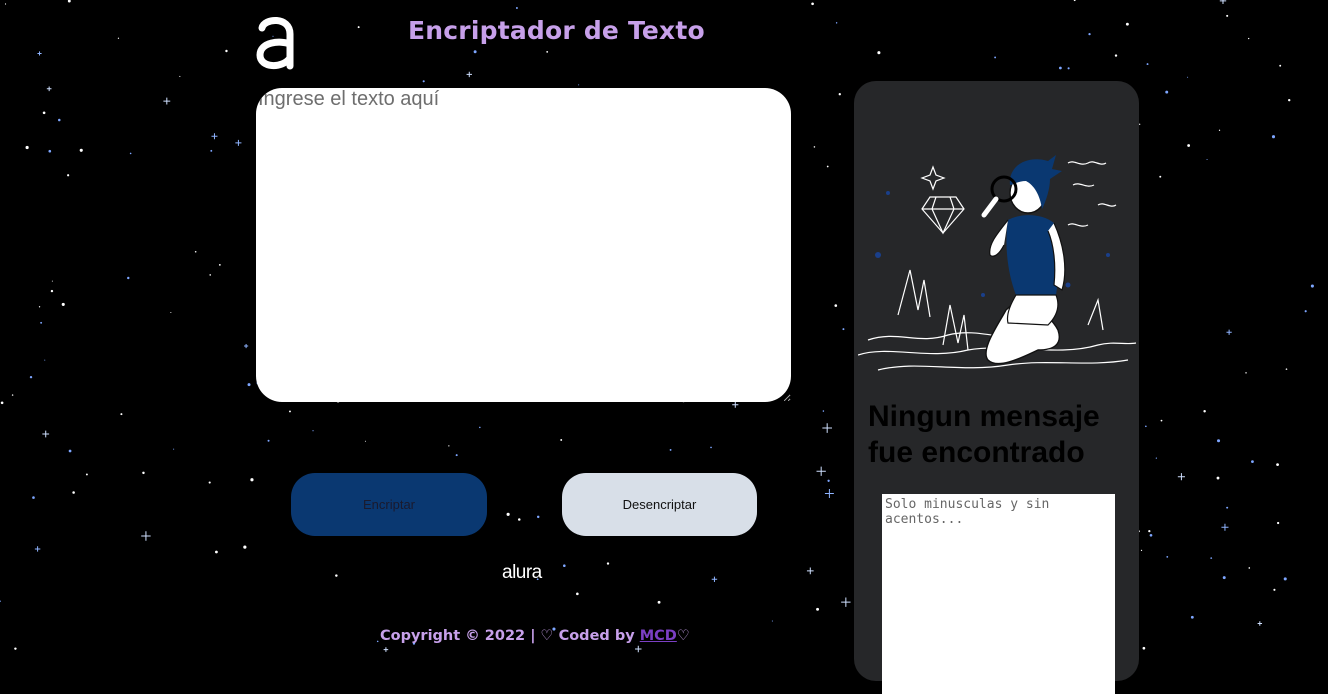  What do you see at coordinates (658, 636) in the screenshot?
I see `author-link: MCD` at bounding box center [658, 636].